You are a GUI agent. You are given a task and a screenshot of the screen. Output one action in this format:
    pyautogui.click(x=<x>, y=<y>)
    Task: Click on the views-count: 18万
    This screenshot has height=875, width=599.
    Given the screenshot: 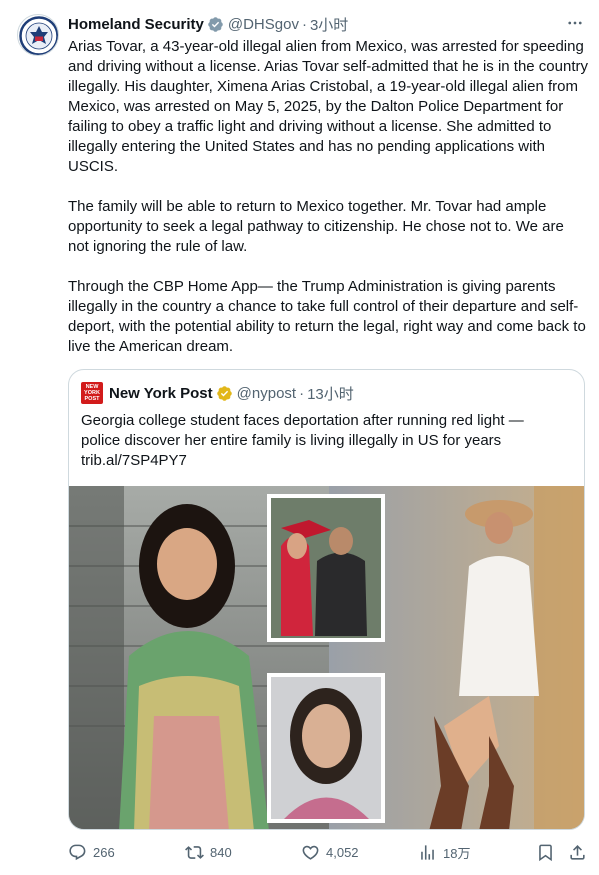 What is the action you would take?
    pyautogui.click(x=457, y=853)
    